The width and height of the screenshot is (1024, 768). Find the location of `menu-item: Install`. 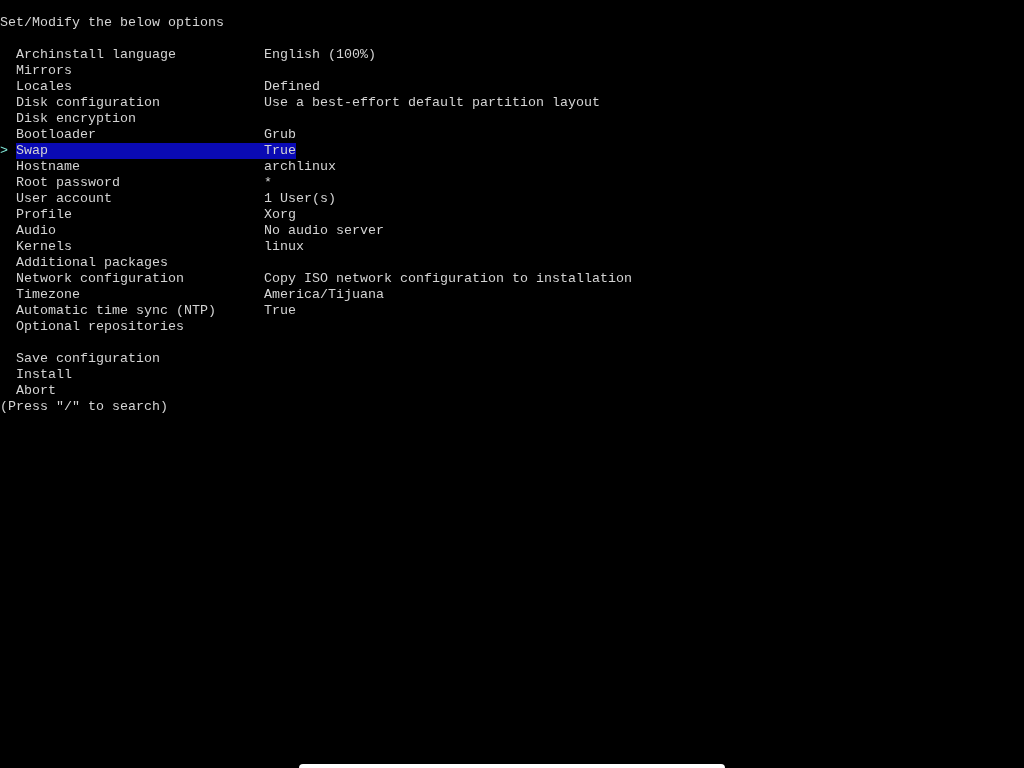

menu-item: Install is located at coordinates (140, 375).